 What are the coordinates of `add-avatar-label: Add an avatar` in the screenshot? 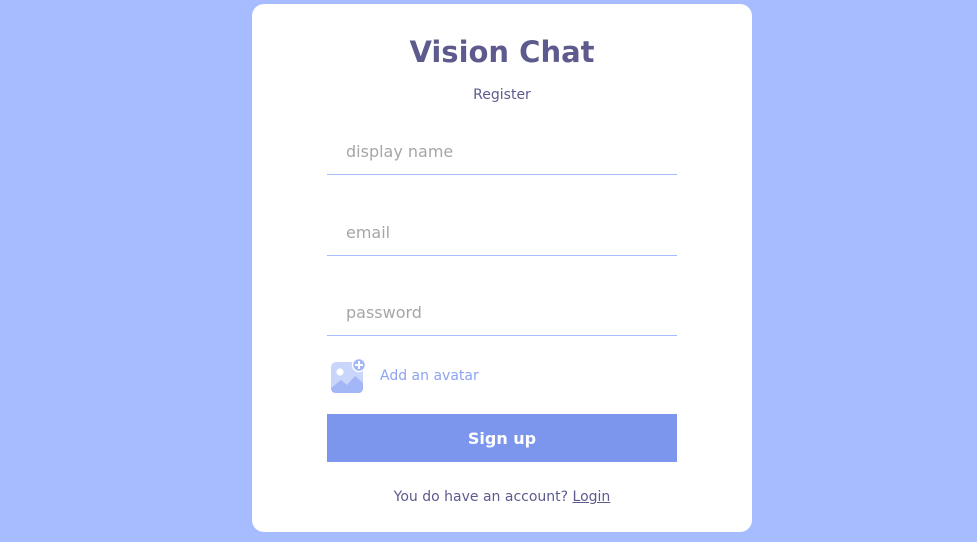 It's located at (429, 376).